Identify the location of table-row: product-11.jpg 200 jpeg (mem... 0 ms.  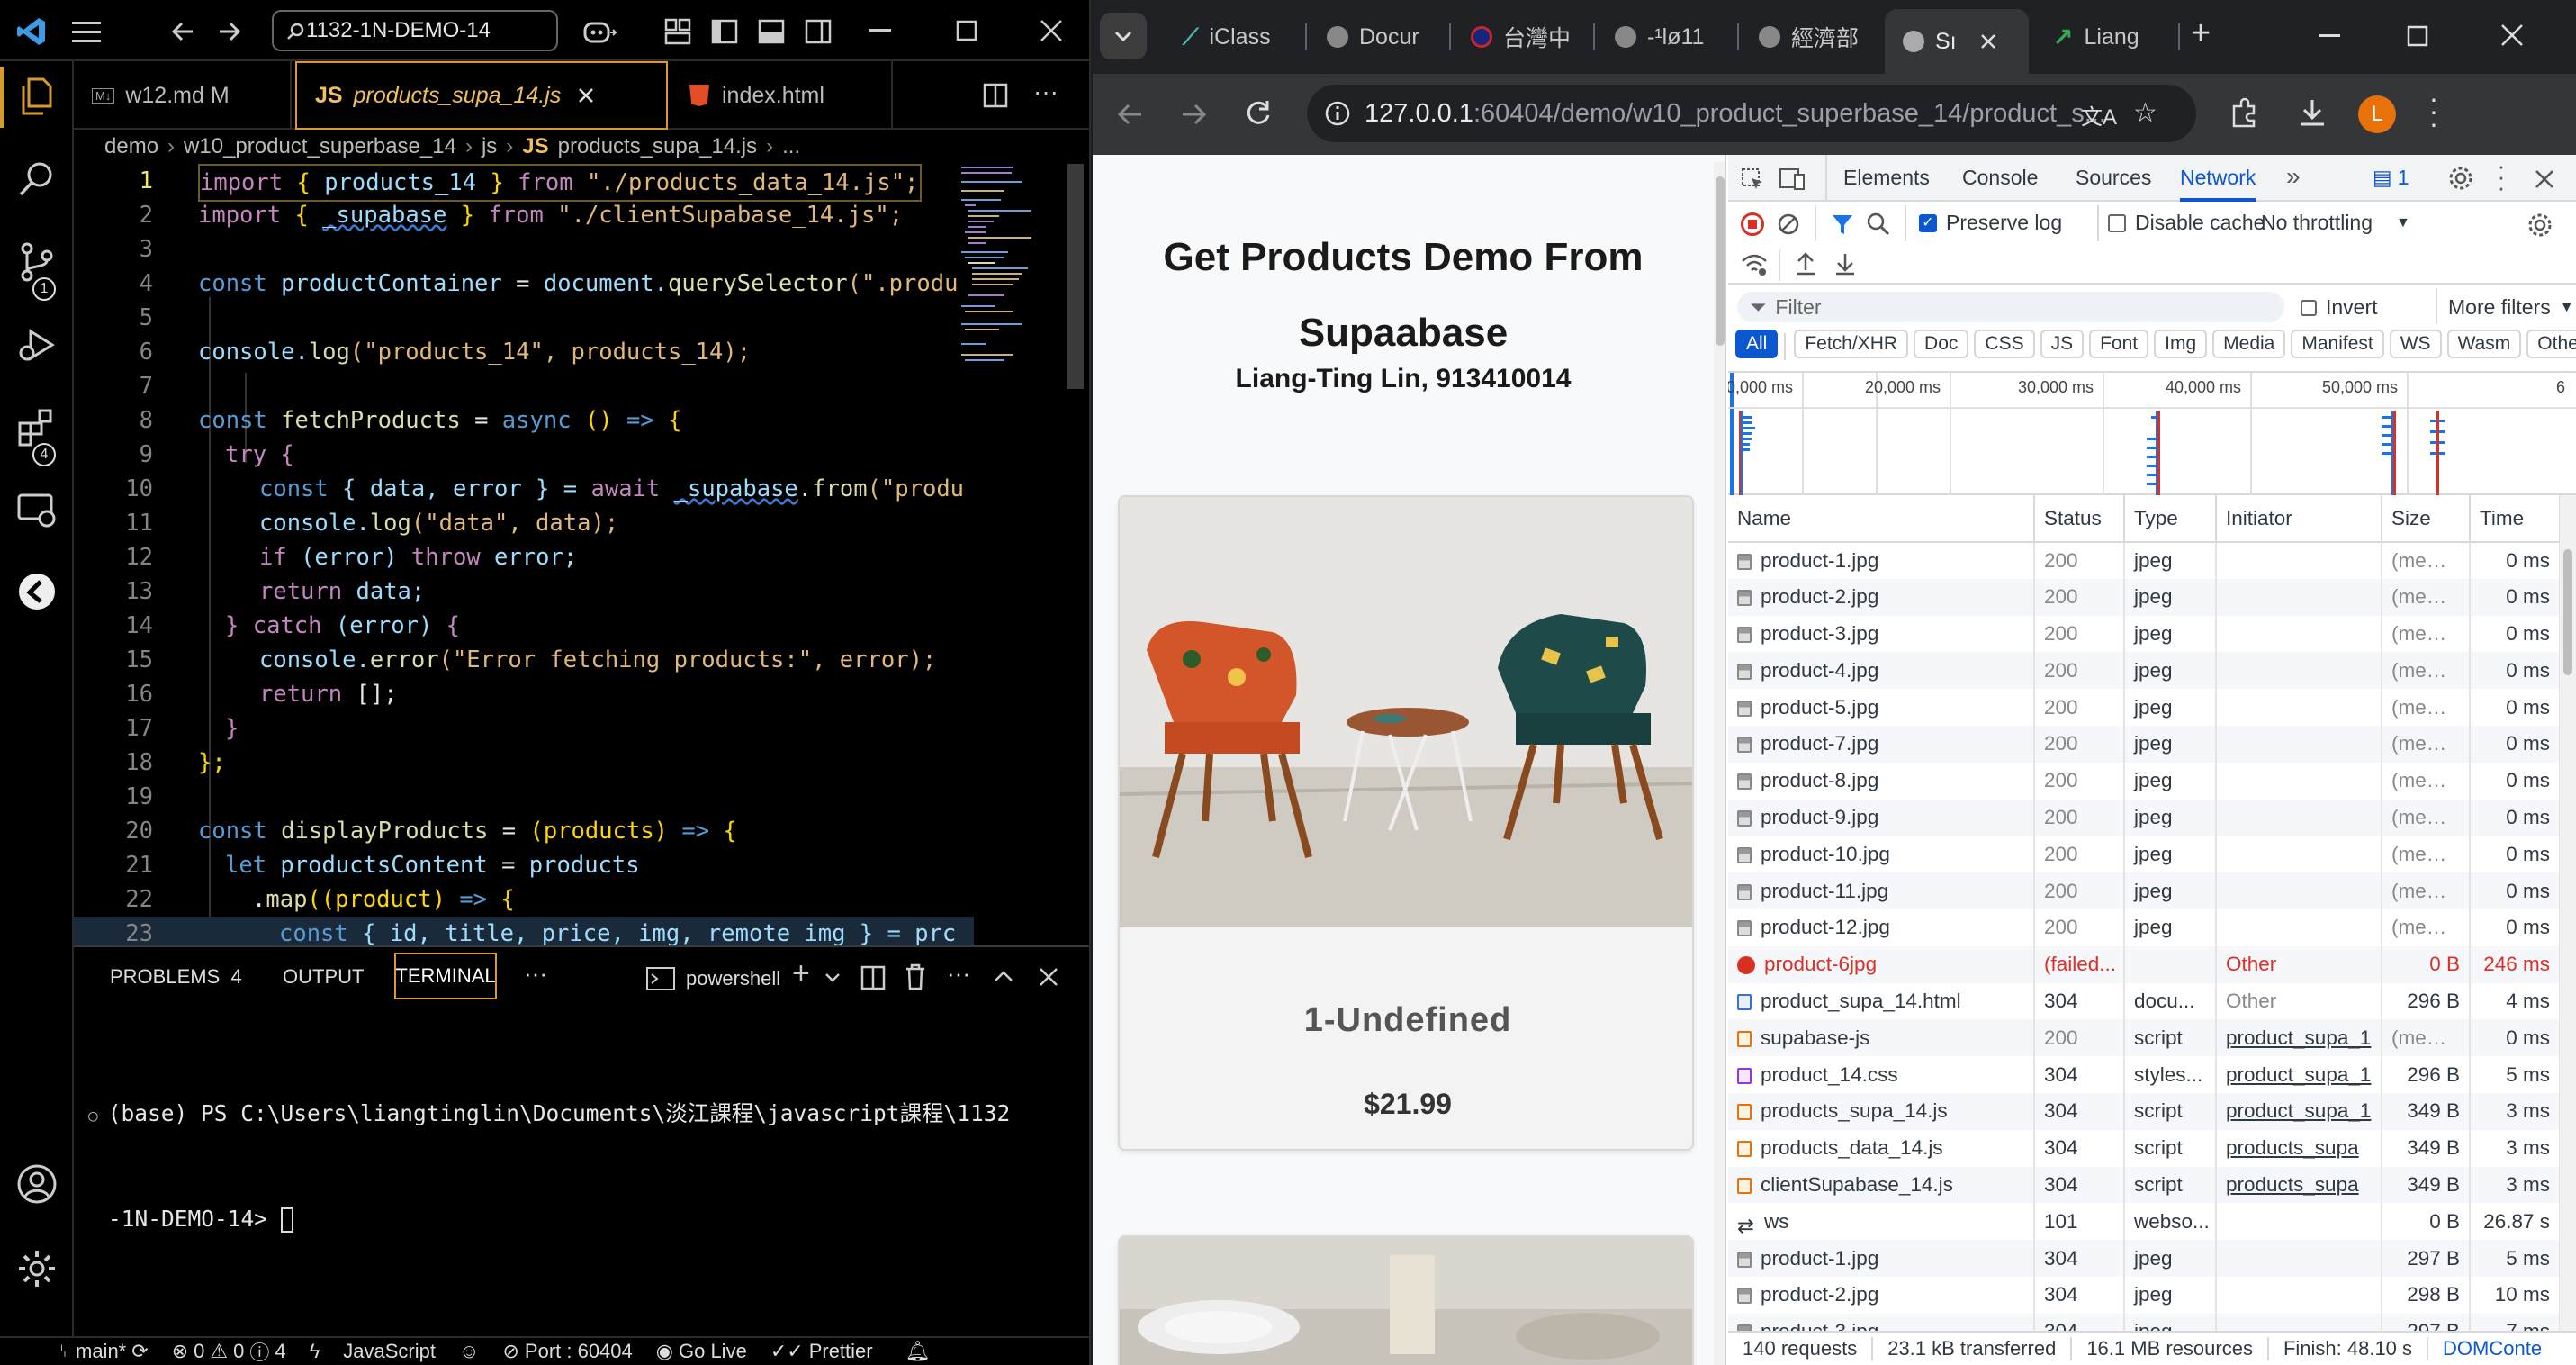
(2144, 891).